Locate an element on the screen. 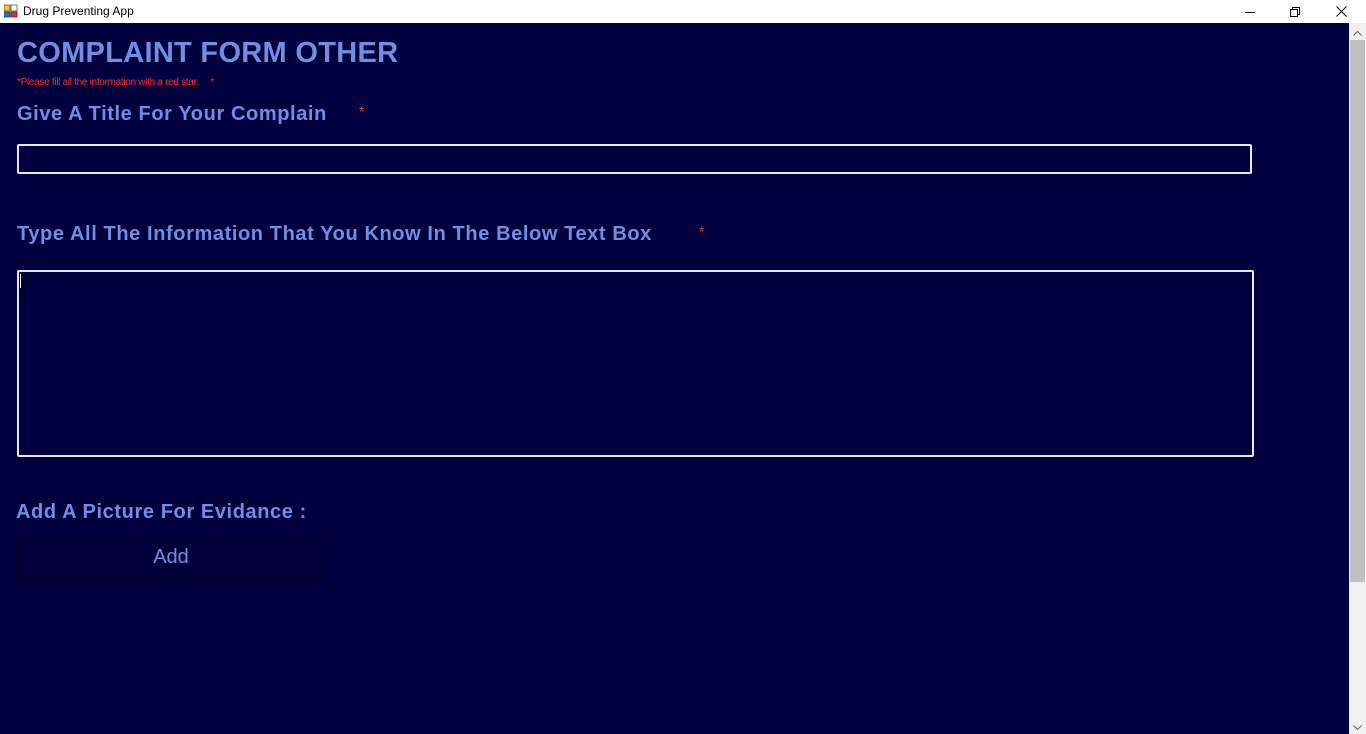 The width and height of the screenshot is (1366, 734). minimize-icon is located at coordinates (1250, 12).